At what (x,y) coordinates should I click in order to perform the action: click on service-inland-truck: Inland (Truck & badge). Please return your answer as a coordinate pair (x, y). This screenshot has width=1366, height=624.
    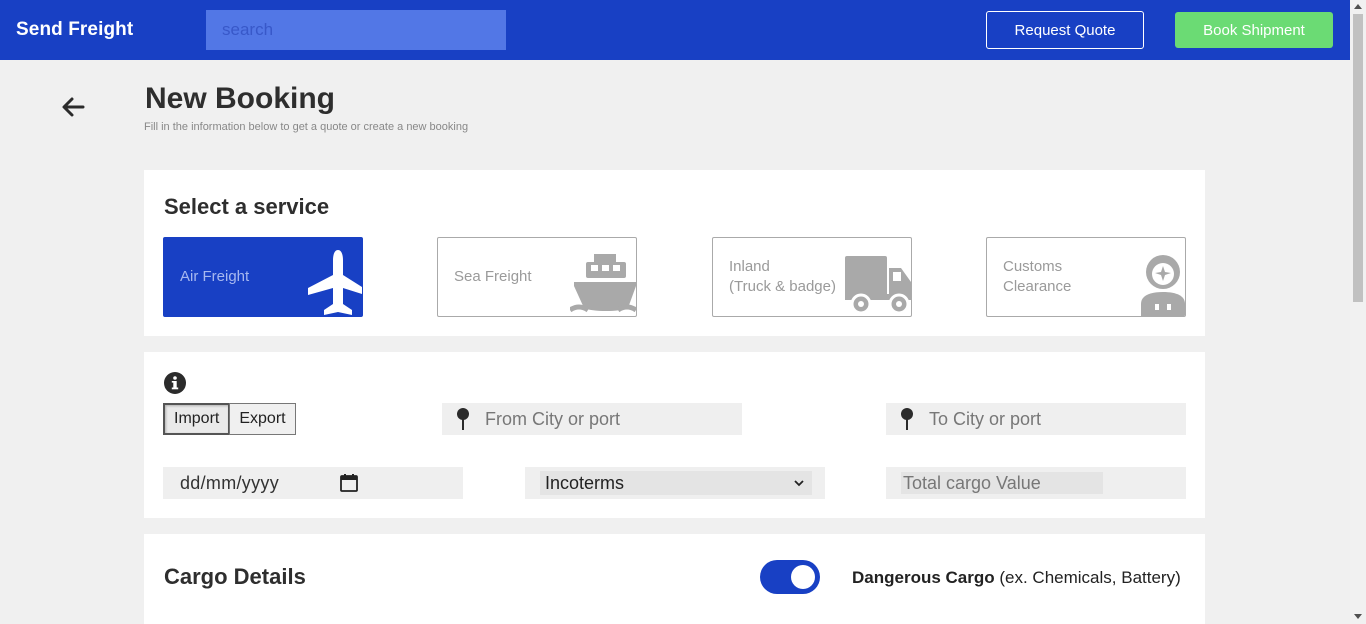
    Looking at the image, I should click on (812, 277).